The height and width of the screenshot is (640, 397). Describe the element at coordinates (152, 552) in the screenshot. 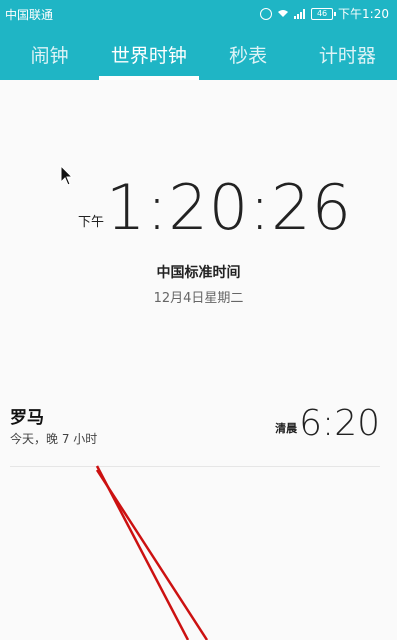

I see `red-annotation-lines` at that location.